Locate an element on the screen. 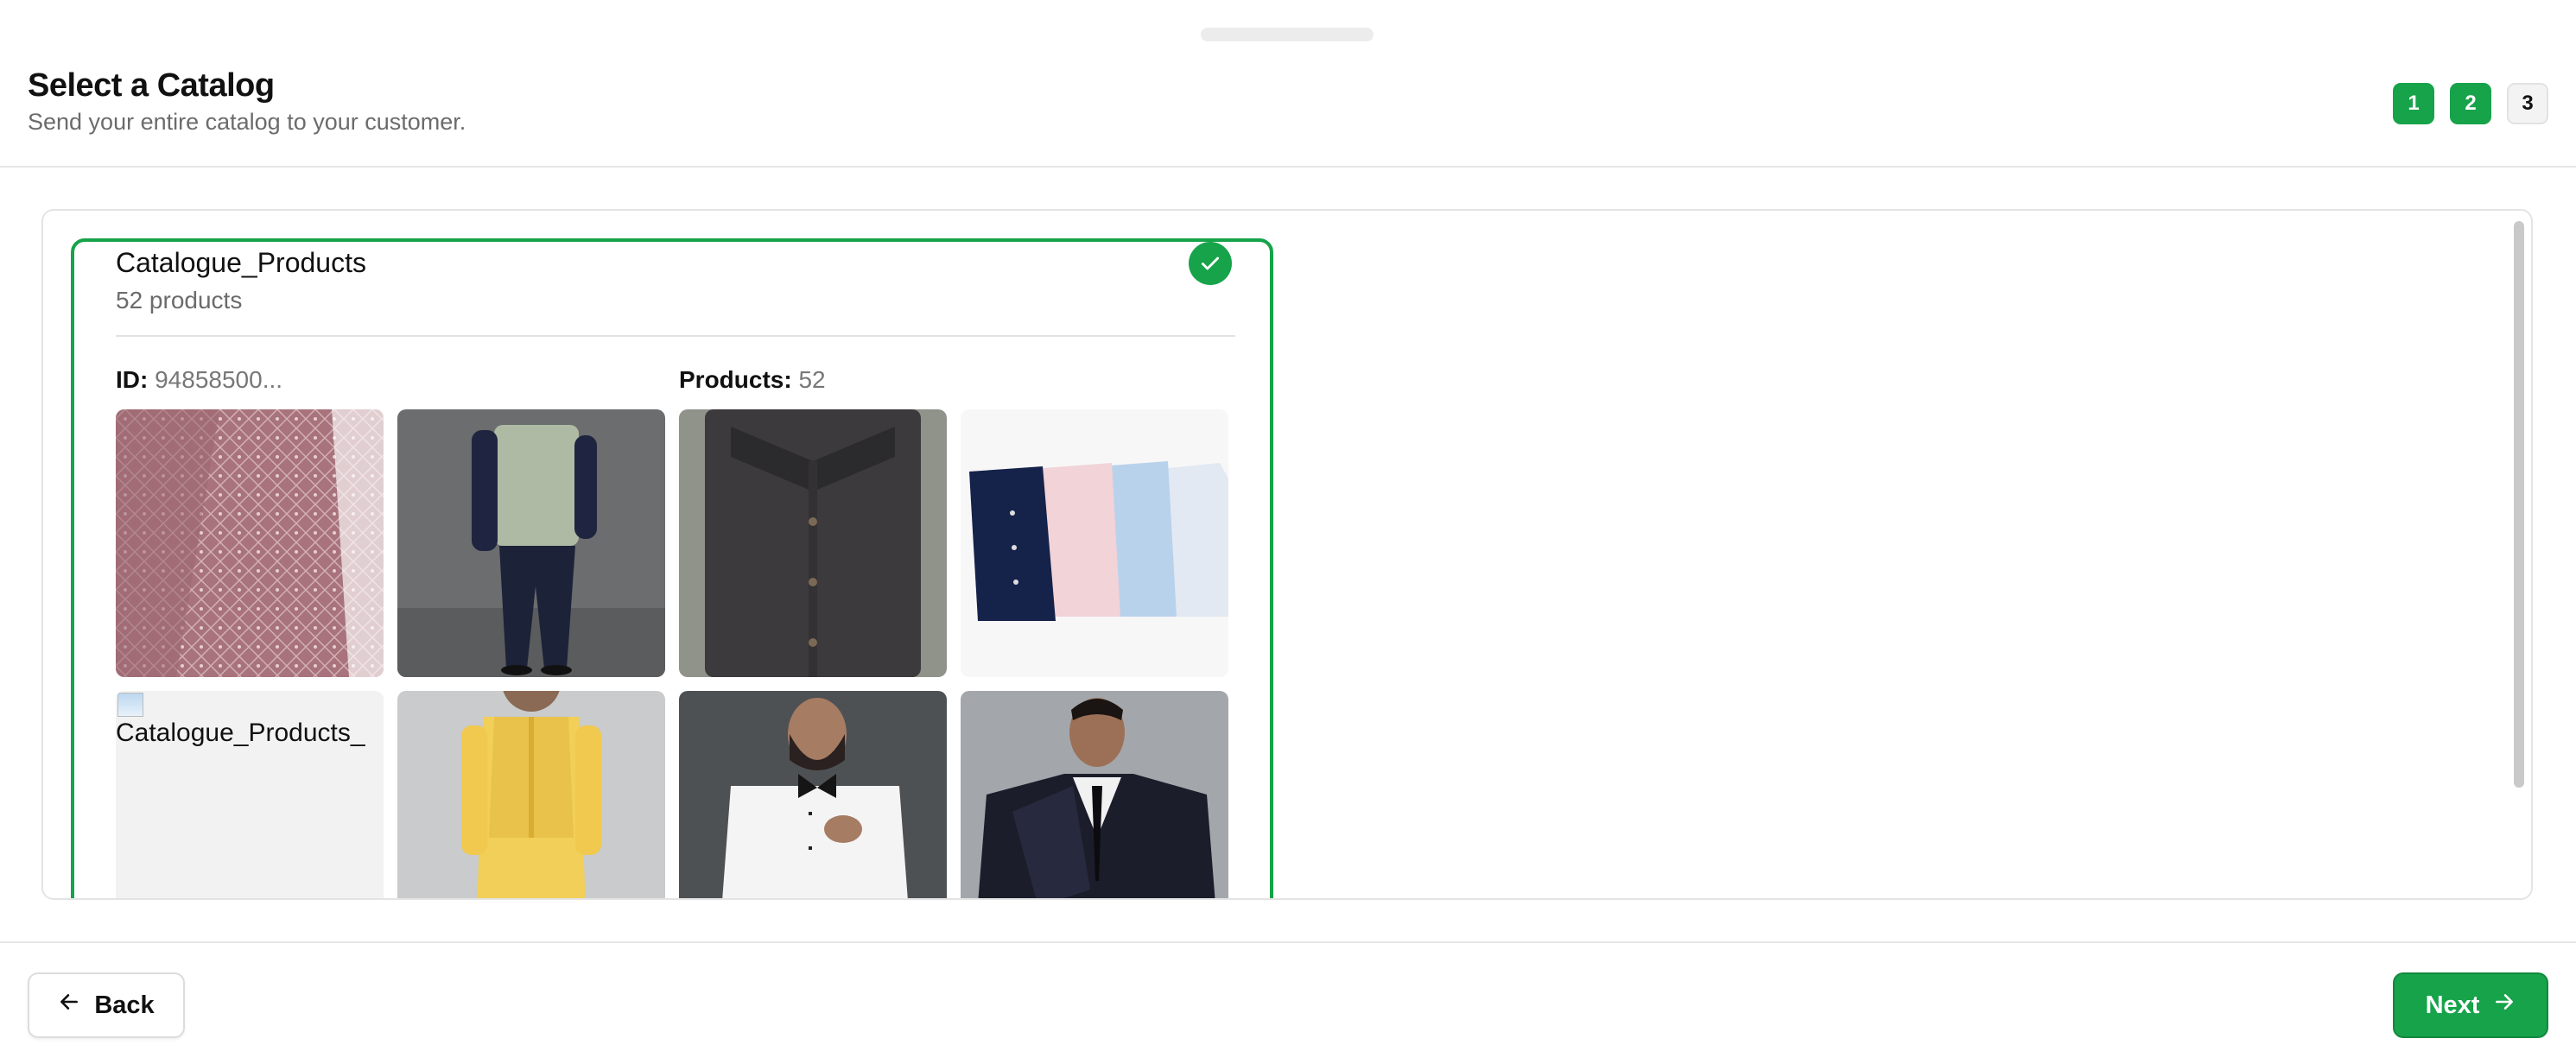 This screenshot has width=2576, height=1064. step-indicator: 1 2 3 is located at coordinates (2470, 104).